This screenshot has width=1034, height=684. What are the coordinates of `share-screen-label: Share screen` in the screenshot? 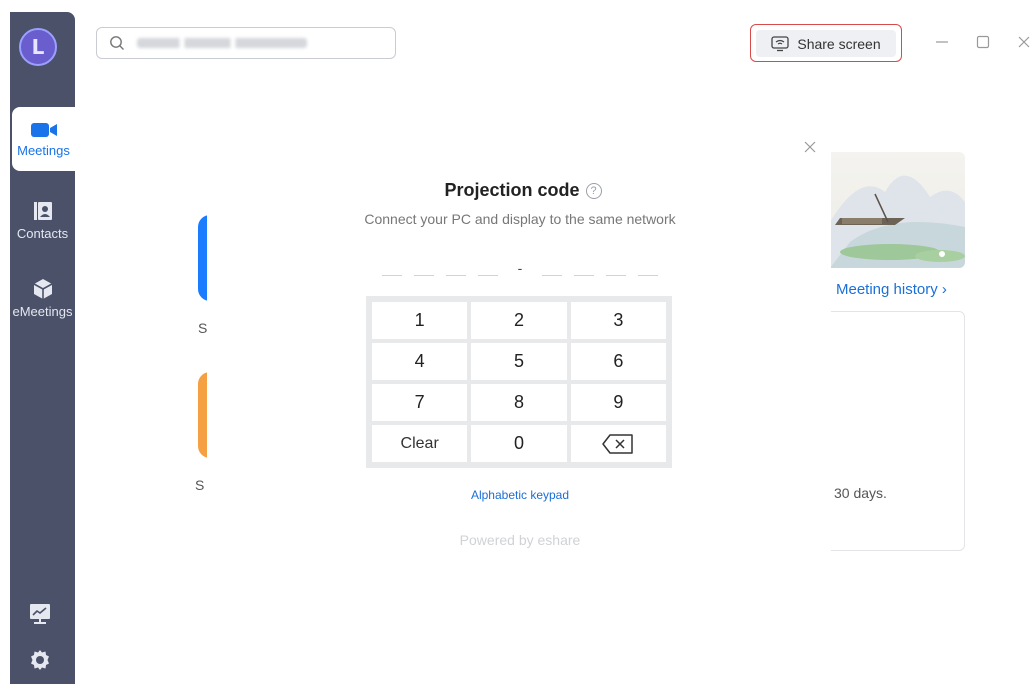 It's located at (839, 43).